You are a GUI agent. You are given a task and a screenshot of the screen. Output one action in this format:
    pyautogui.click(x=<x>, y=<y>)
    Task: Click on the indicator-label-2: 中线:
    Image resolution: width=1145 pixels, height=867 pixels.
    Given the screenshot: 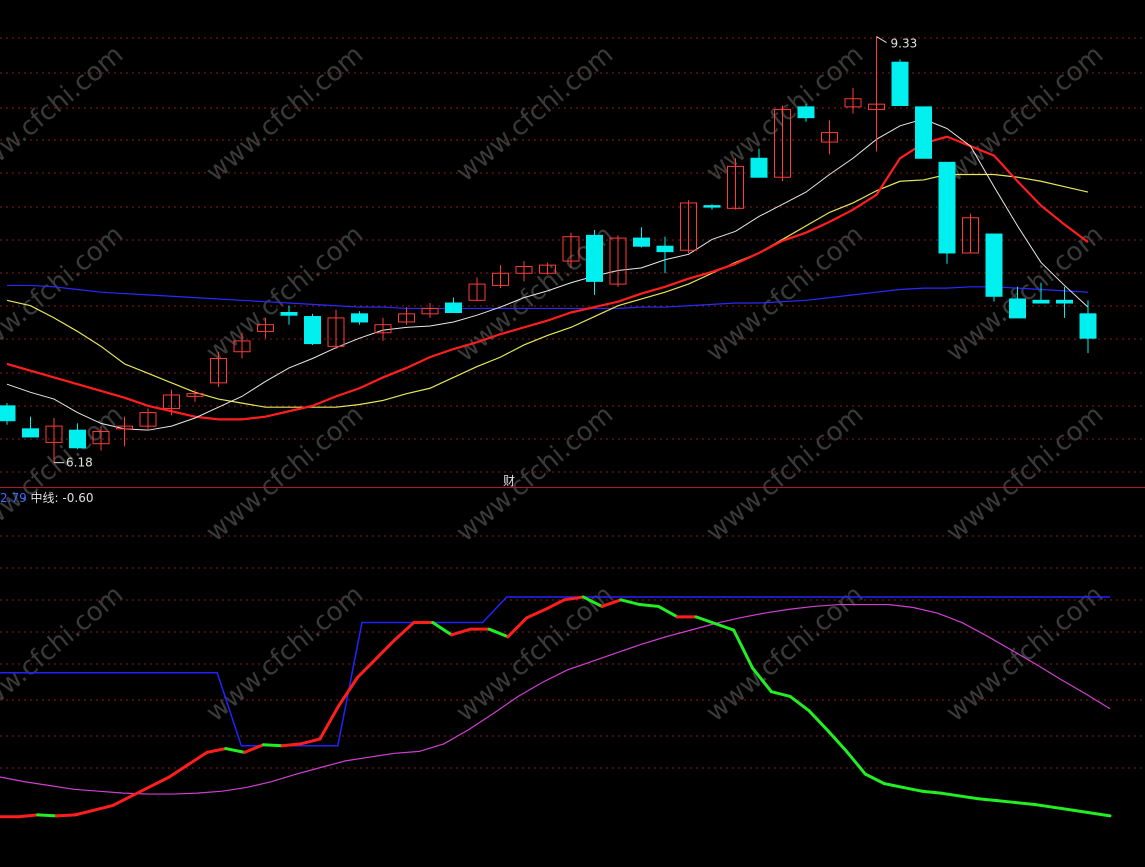 What is the action you would take?
    pyautogui.click(x=44, y=498)
    